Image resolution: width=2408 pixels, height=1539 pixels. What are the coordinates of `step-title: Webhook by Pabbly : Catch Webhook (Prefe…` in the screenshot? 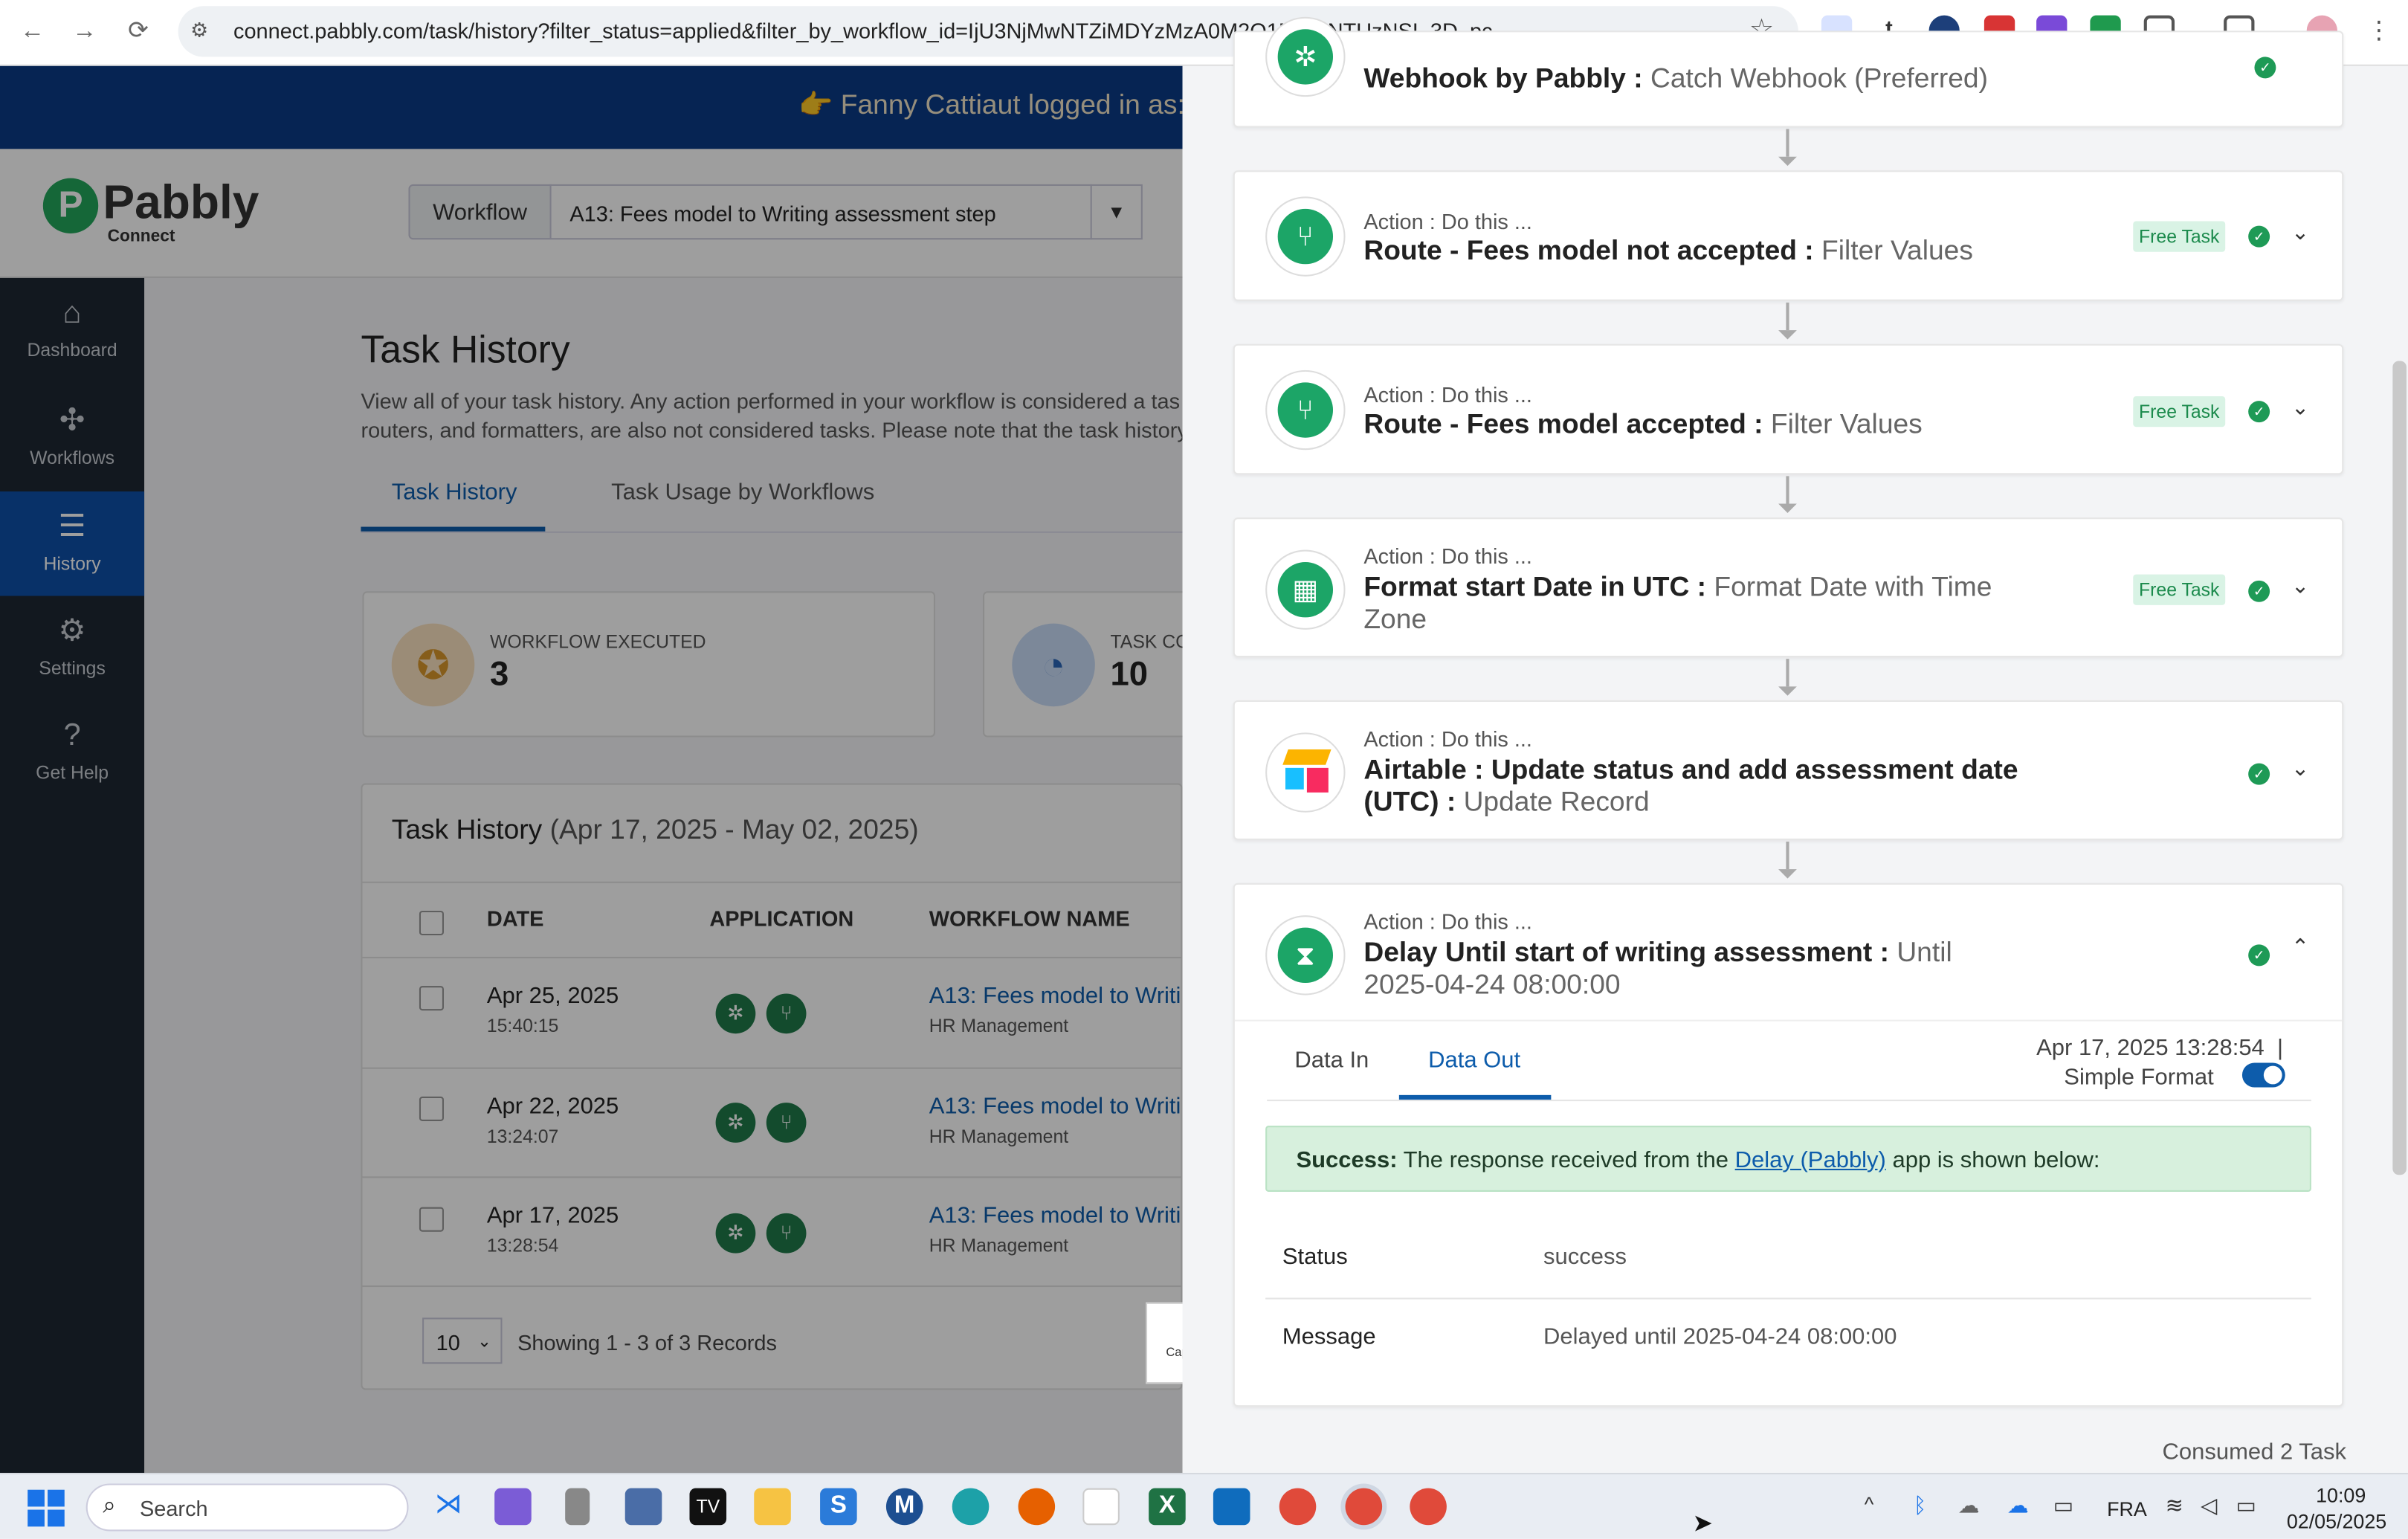 It's located at (1675, 78).